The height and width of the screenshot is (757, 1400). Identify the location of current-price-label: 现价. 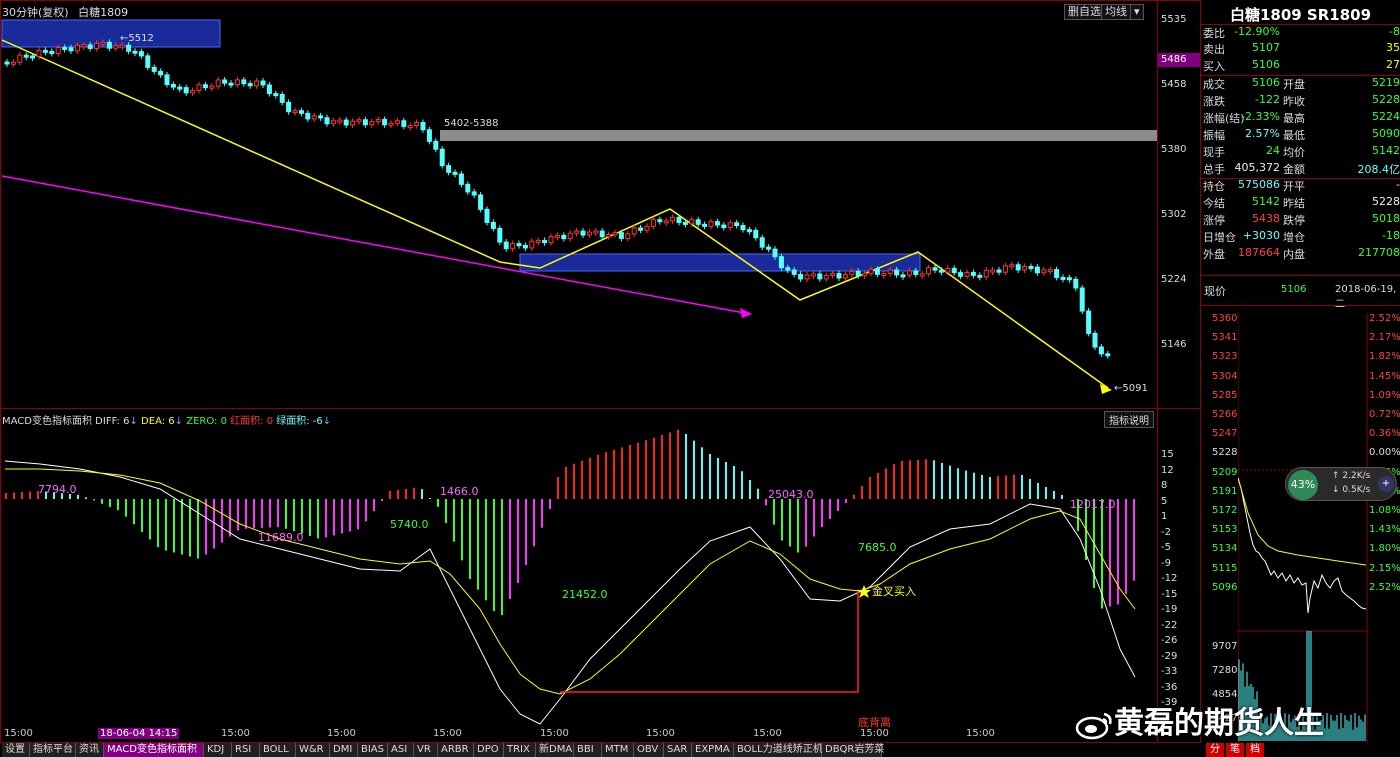
(1215, 291).